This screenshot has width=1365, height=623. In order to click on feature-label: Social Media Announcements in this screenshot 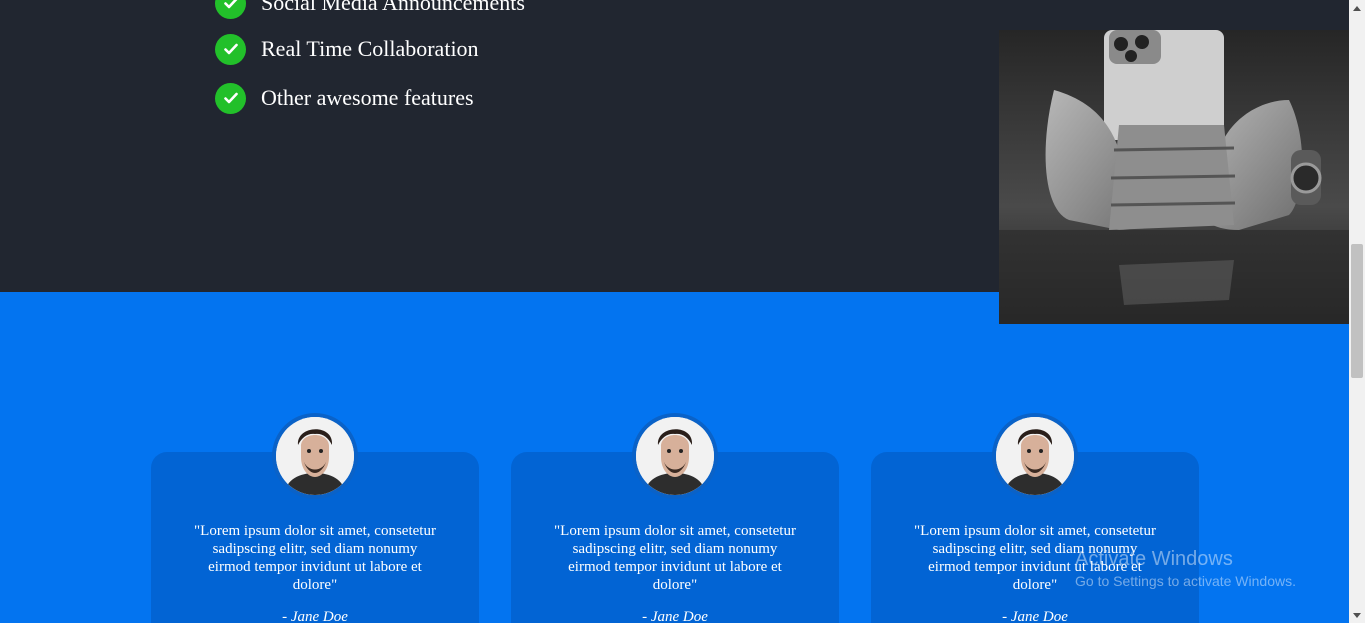, I will do `click(393, 7)`.